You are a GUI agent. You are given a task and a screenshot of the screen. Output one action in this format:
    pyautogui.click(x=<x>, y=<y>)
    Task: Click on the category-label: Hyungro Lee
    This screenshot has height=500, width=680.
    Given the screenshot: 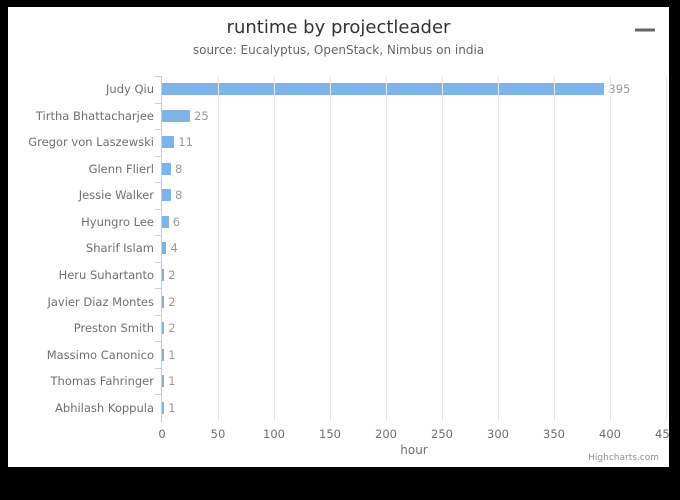 What is the action you would take?
    pyautogui.click(x=81, y=222)
    